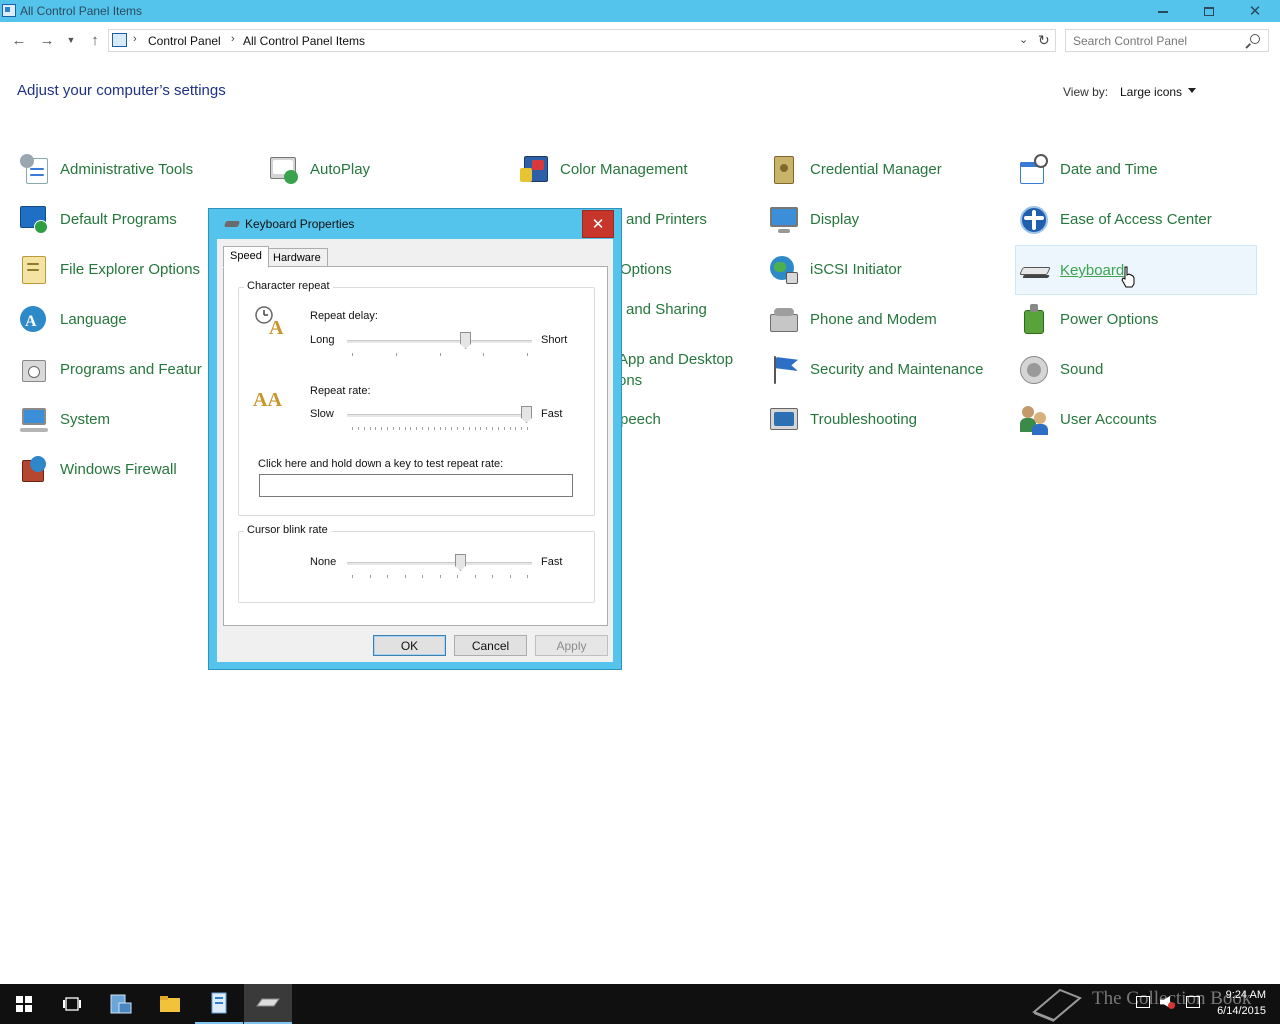  Describe the element at coordinates (184, 41) in the screenshot. I see `breadcrumb-control-panel: Control Panel` at that location.